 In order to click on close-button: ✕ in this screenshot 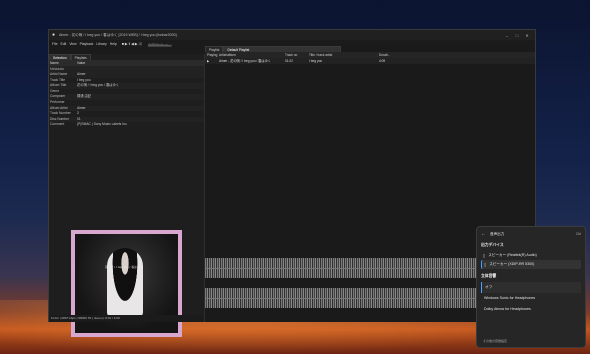, I will do `click(527, 35)`.